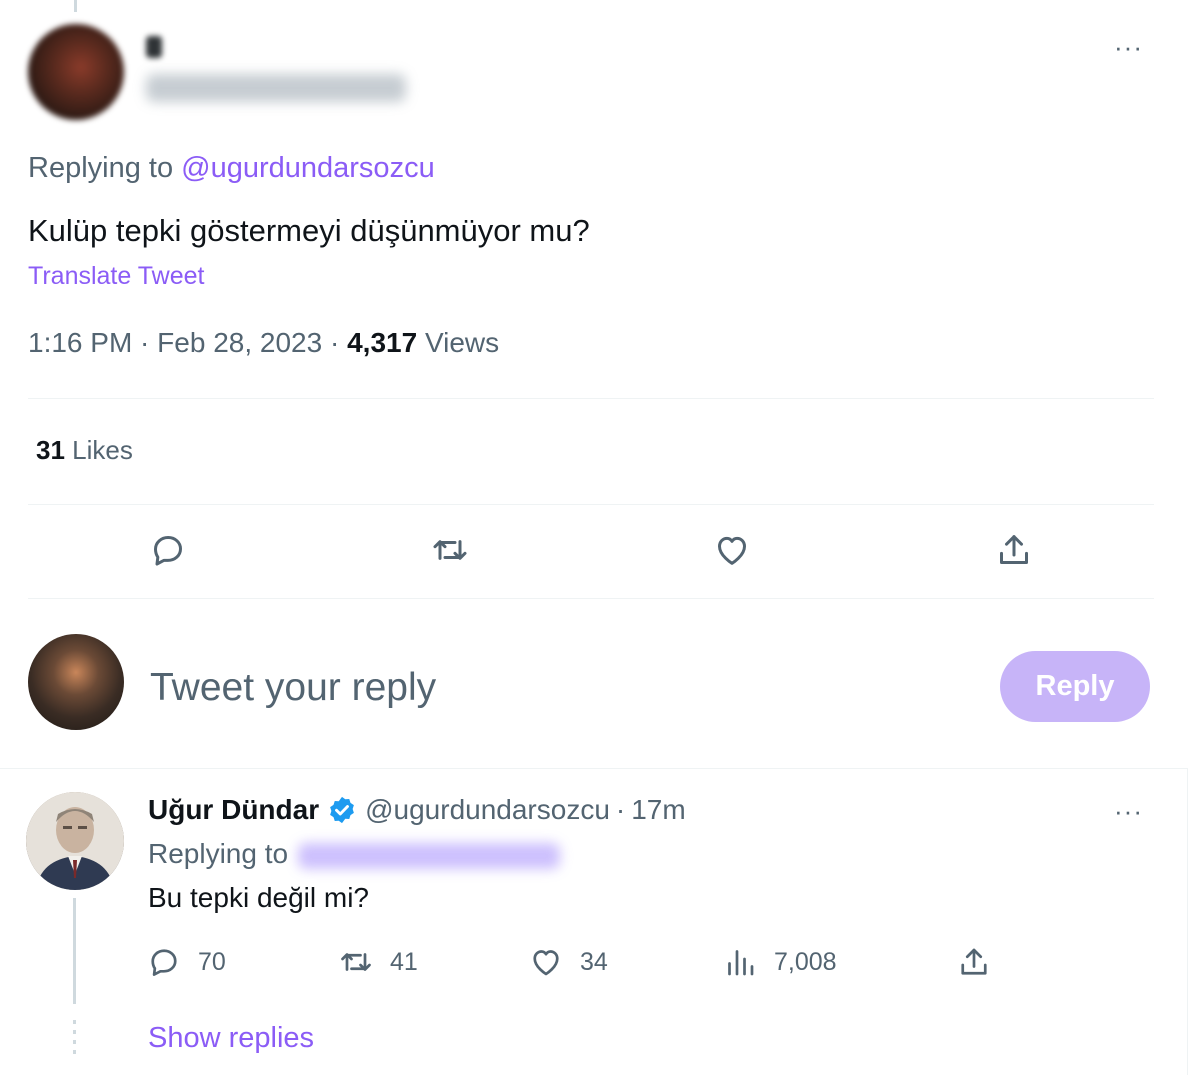  I want to click on reply-stat-likes: 34, so click(568, 962).